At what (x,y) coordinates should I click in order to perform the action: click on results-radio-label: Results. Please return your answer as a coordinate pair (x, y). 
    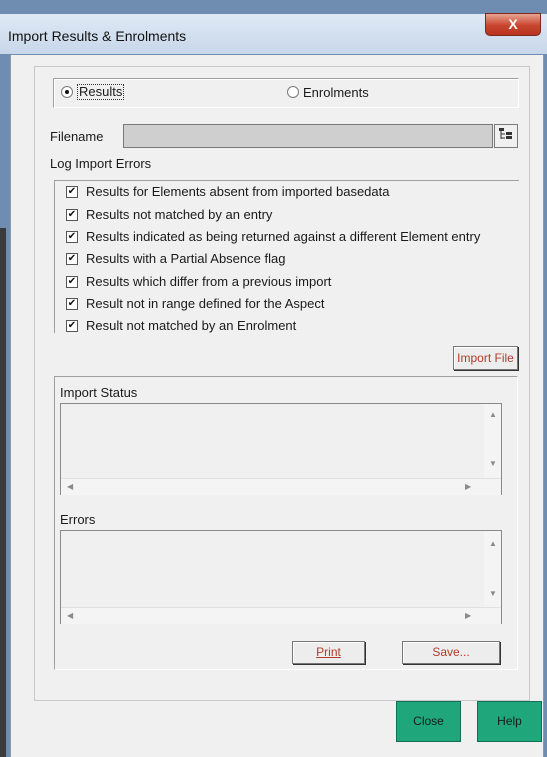
    Looking at the image, I should click on (101, 92).